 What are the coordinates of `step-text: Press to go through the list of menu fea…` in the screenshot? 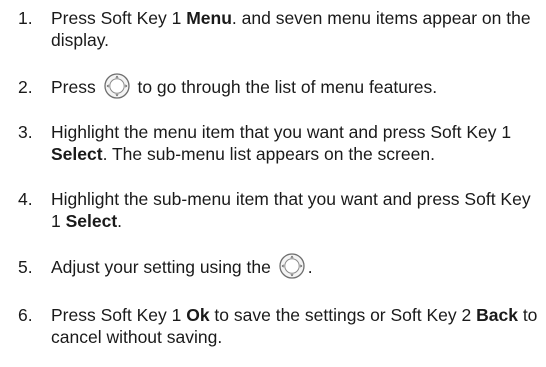 It's located at (296, 86).